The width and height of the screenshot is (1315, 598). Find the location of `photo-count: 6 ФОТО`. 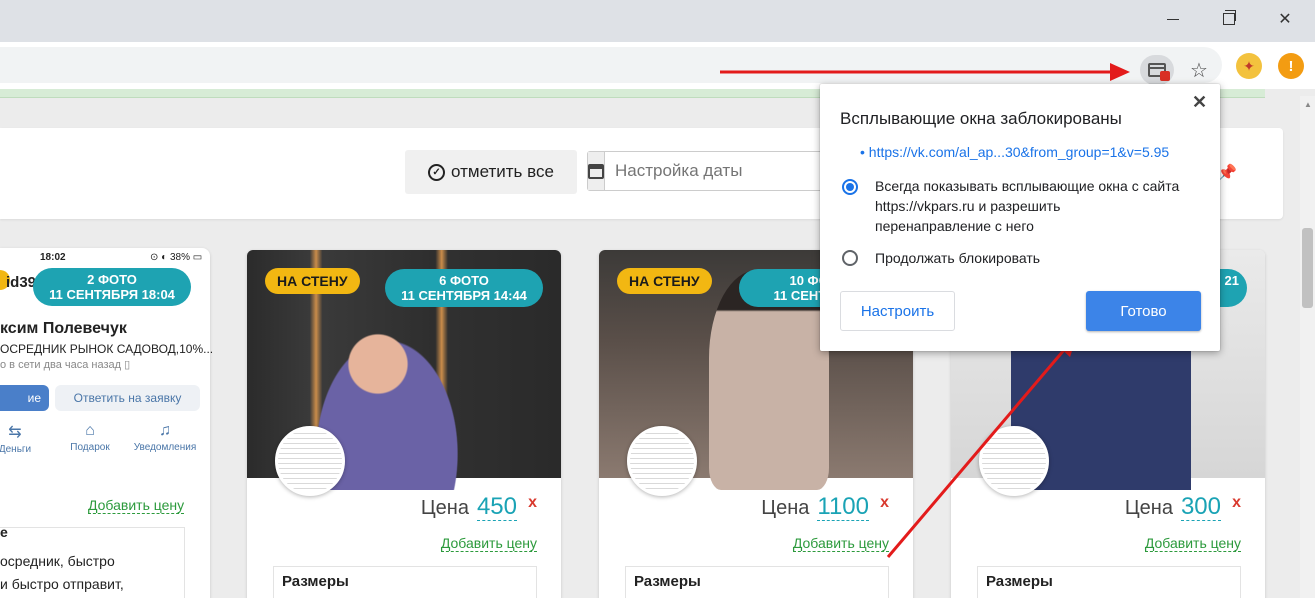

photo-count: 6 ФОТО is located at coordinates (464, 280).